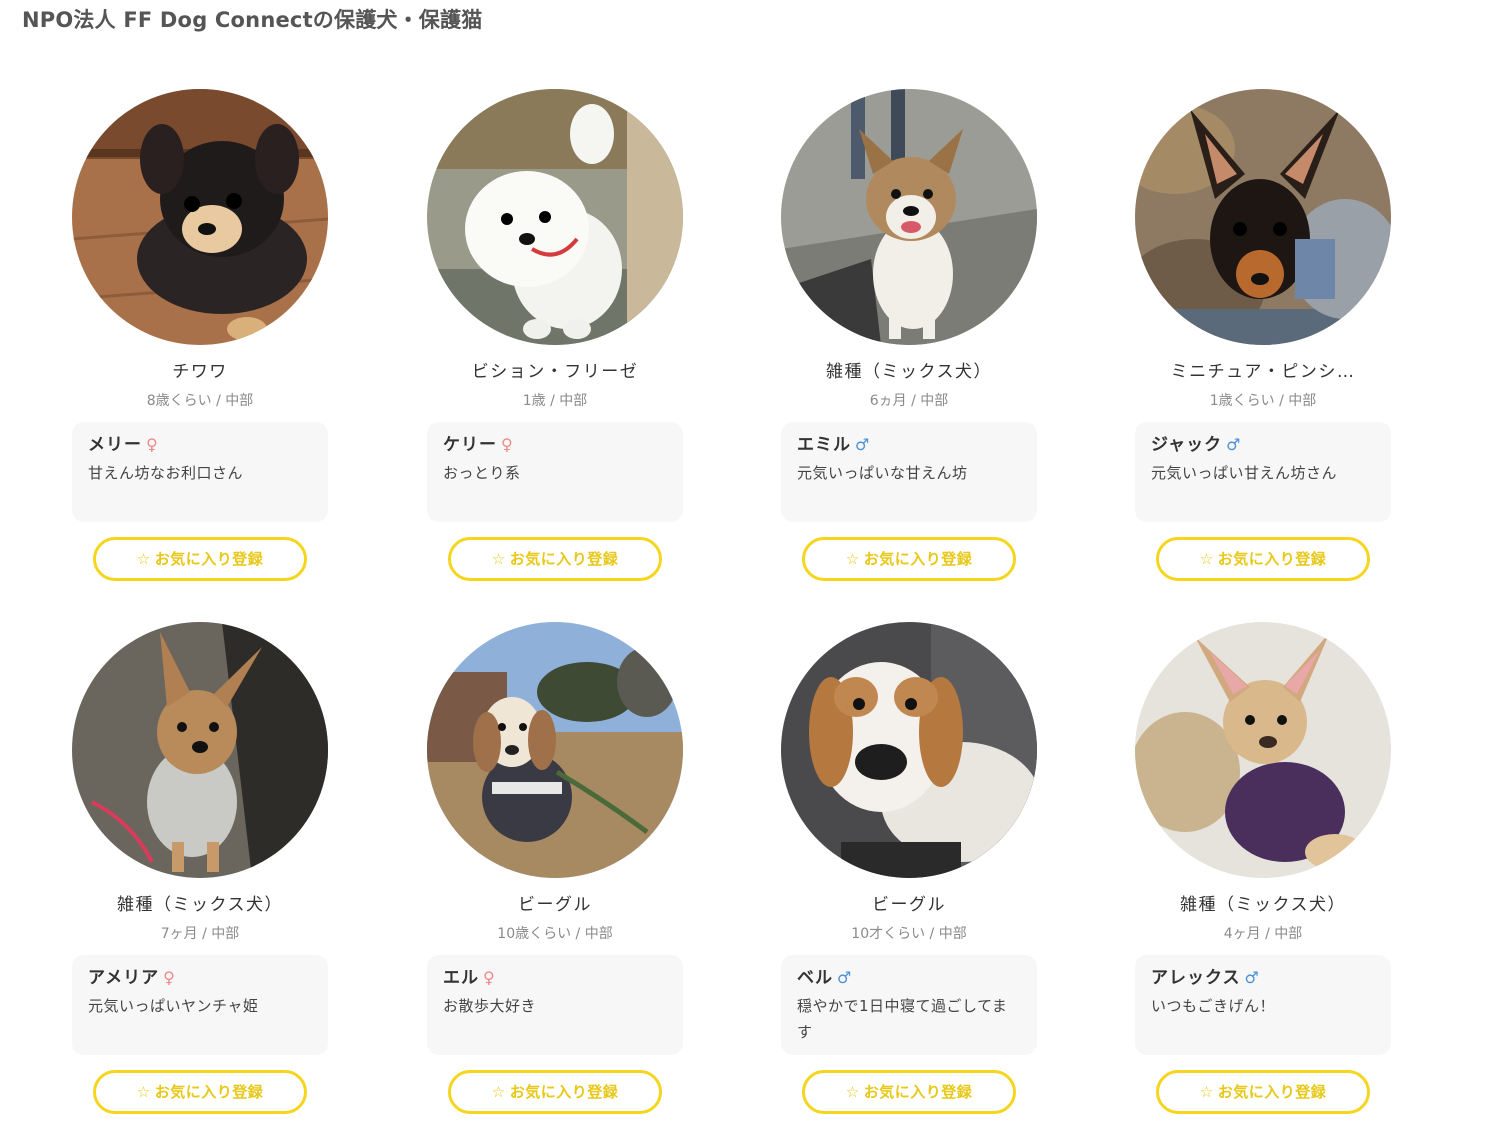 This screenshot has height=1126, width=1506. Describe the element at coordinates (1263, 934) in the screenshot. I see `age-region-label: 4ヶ月 / 中部` at that location.